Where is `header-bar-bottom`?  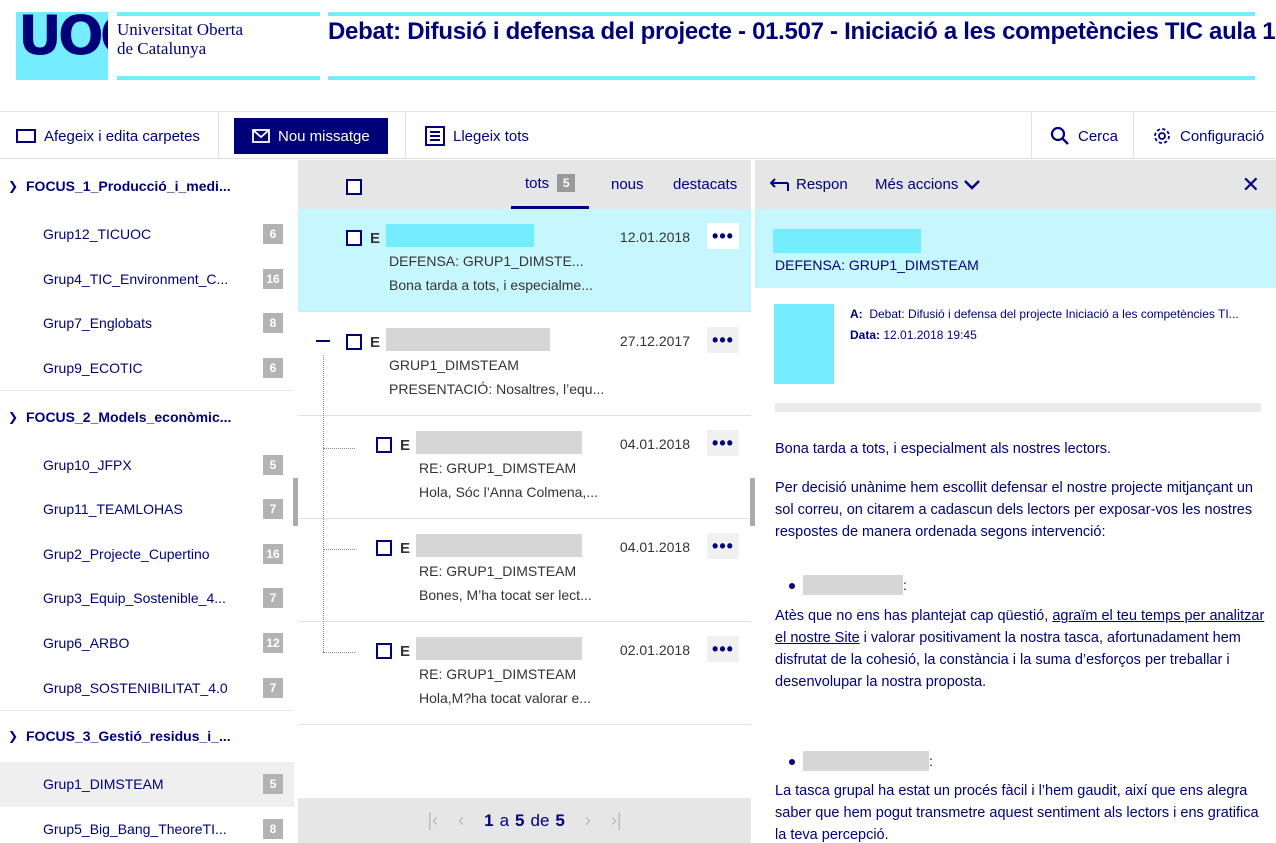 header-bar-bottom is located at coordinates (218, 78).